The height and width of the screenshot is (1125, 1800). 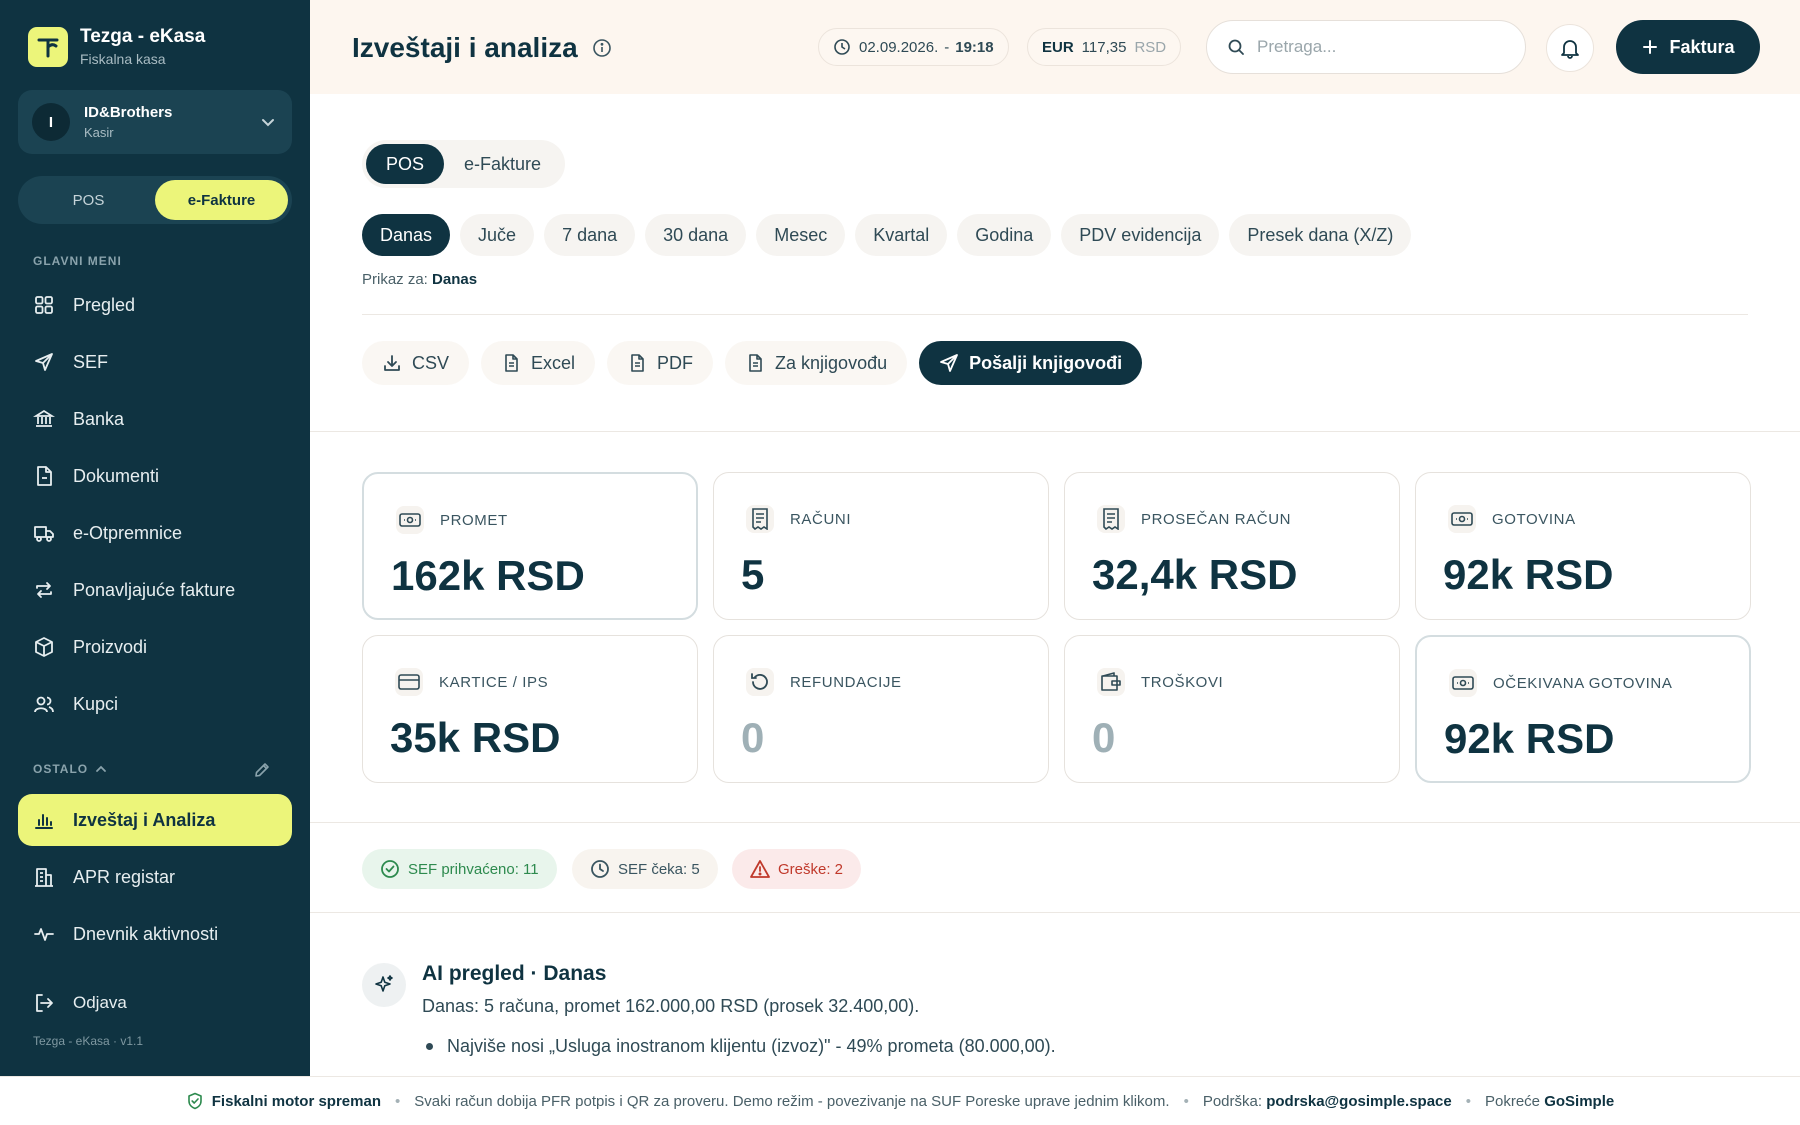 What do you see at coordinates (384, 985) in the screenshot?
I see `sparkle-icon` at bounding box center [384, 985].